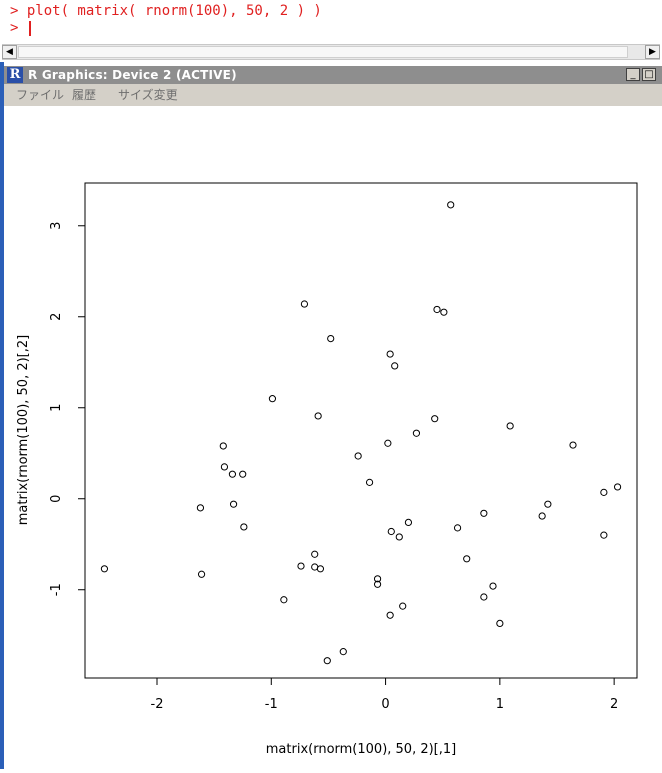 Image resolution: width=662 pixels, height=773 pixels. I want to click on r-logo-icon: R, so click(15, 75).